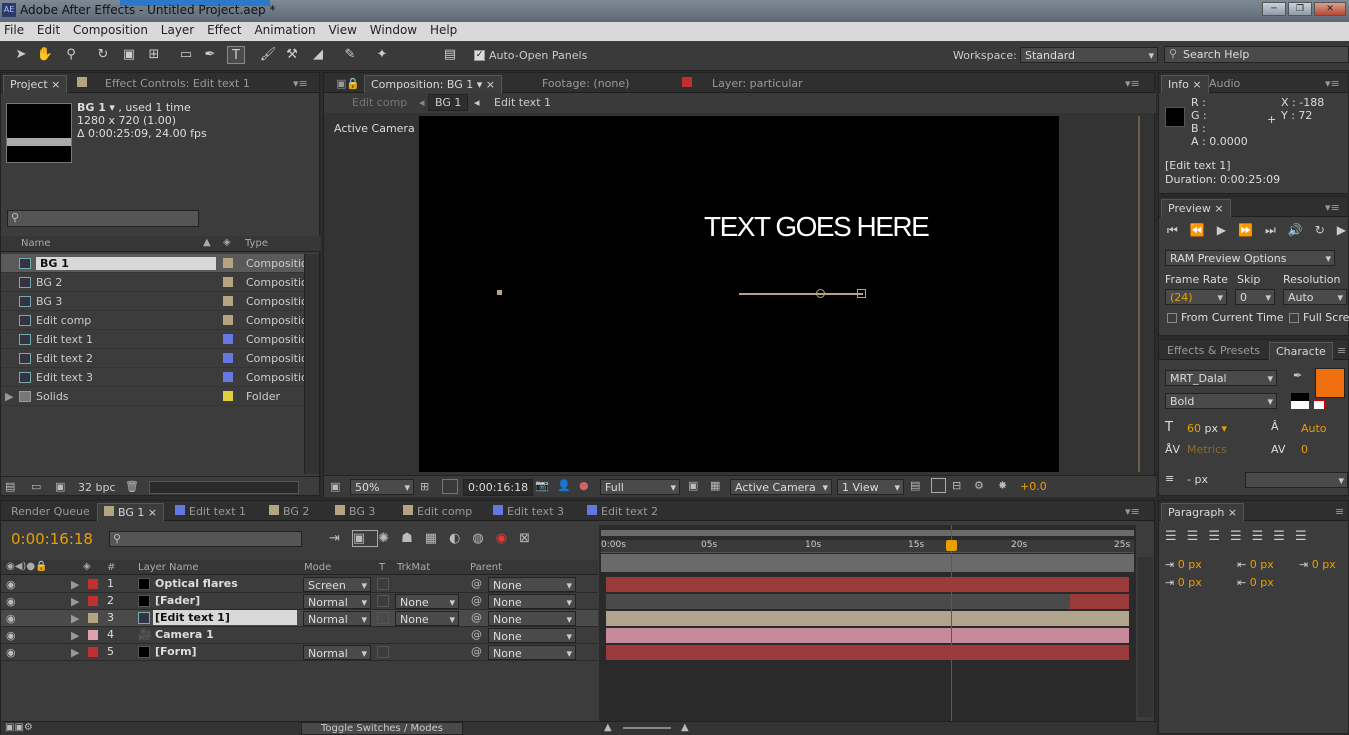 This screenshot has height=735, width=1349. What do you see at coordinates (427, 618) in the screenshot?
I see `trkmat-dropdown: None` at bounding box center [427, 618].